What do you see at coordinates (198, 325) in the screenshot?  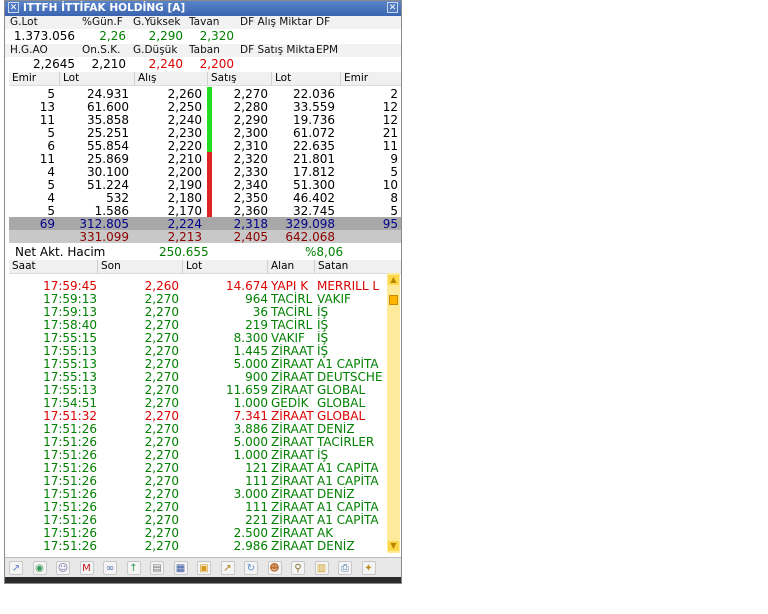 I see `trade-row: 17:58:40 2,270 219 TACİRL İŞ` at bounding box center [198, 325].